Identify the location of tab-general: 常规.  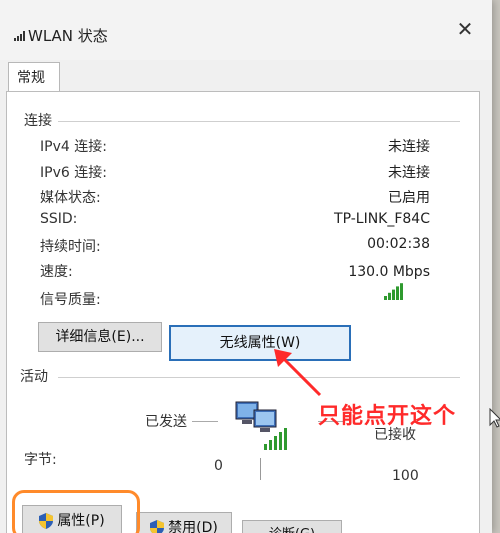
(34, 77).